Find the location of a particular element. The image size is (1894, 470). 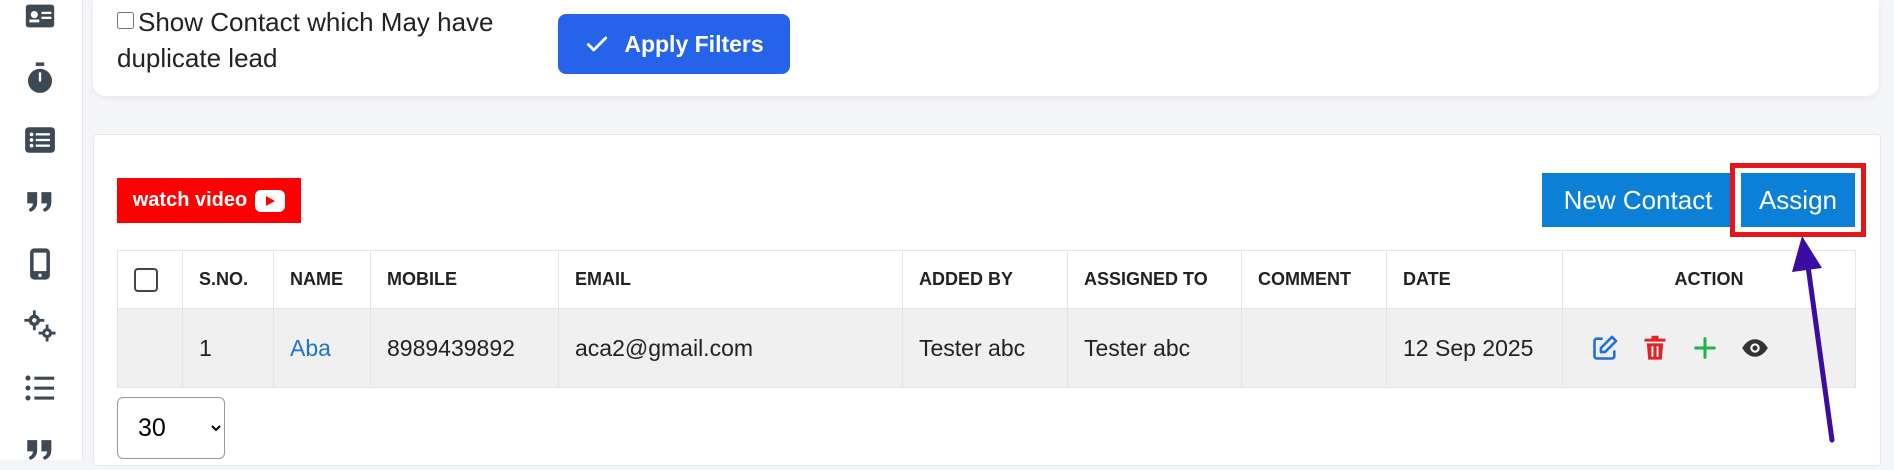

header-date: DATE is located at coordinates (1474, 279).